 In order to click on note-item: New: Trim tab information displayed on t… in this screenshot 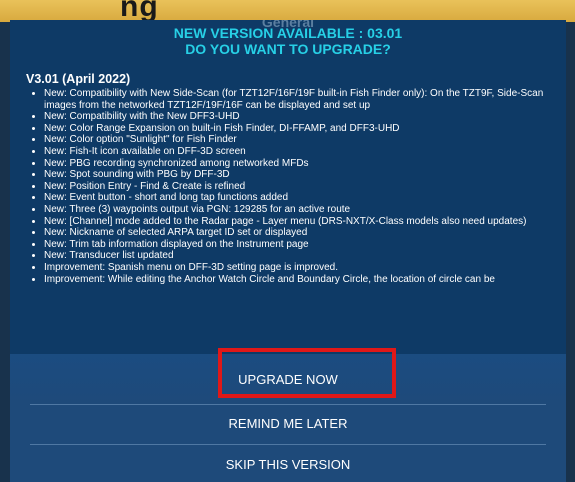, I will do `click(301, 245)`.